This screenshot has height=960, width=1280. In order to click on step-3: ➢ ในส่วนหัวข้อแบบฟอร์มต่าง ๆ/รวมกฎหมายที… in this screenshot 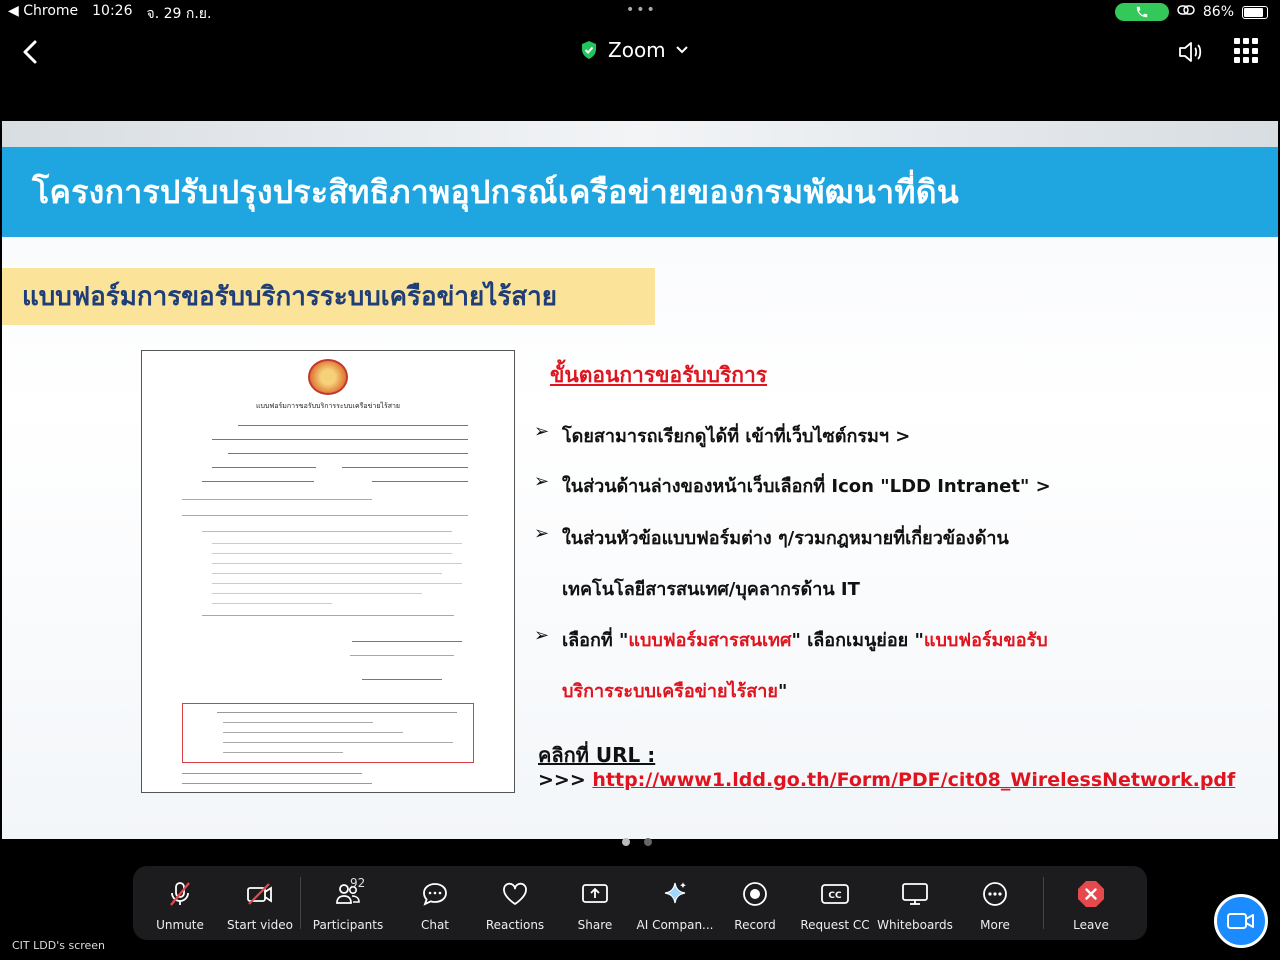, I will do `click(771, 536)`.